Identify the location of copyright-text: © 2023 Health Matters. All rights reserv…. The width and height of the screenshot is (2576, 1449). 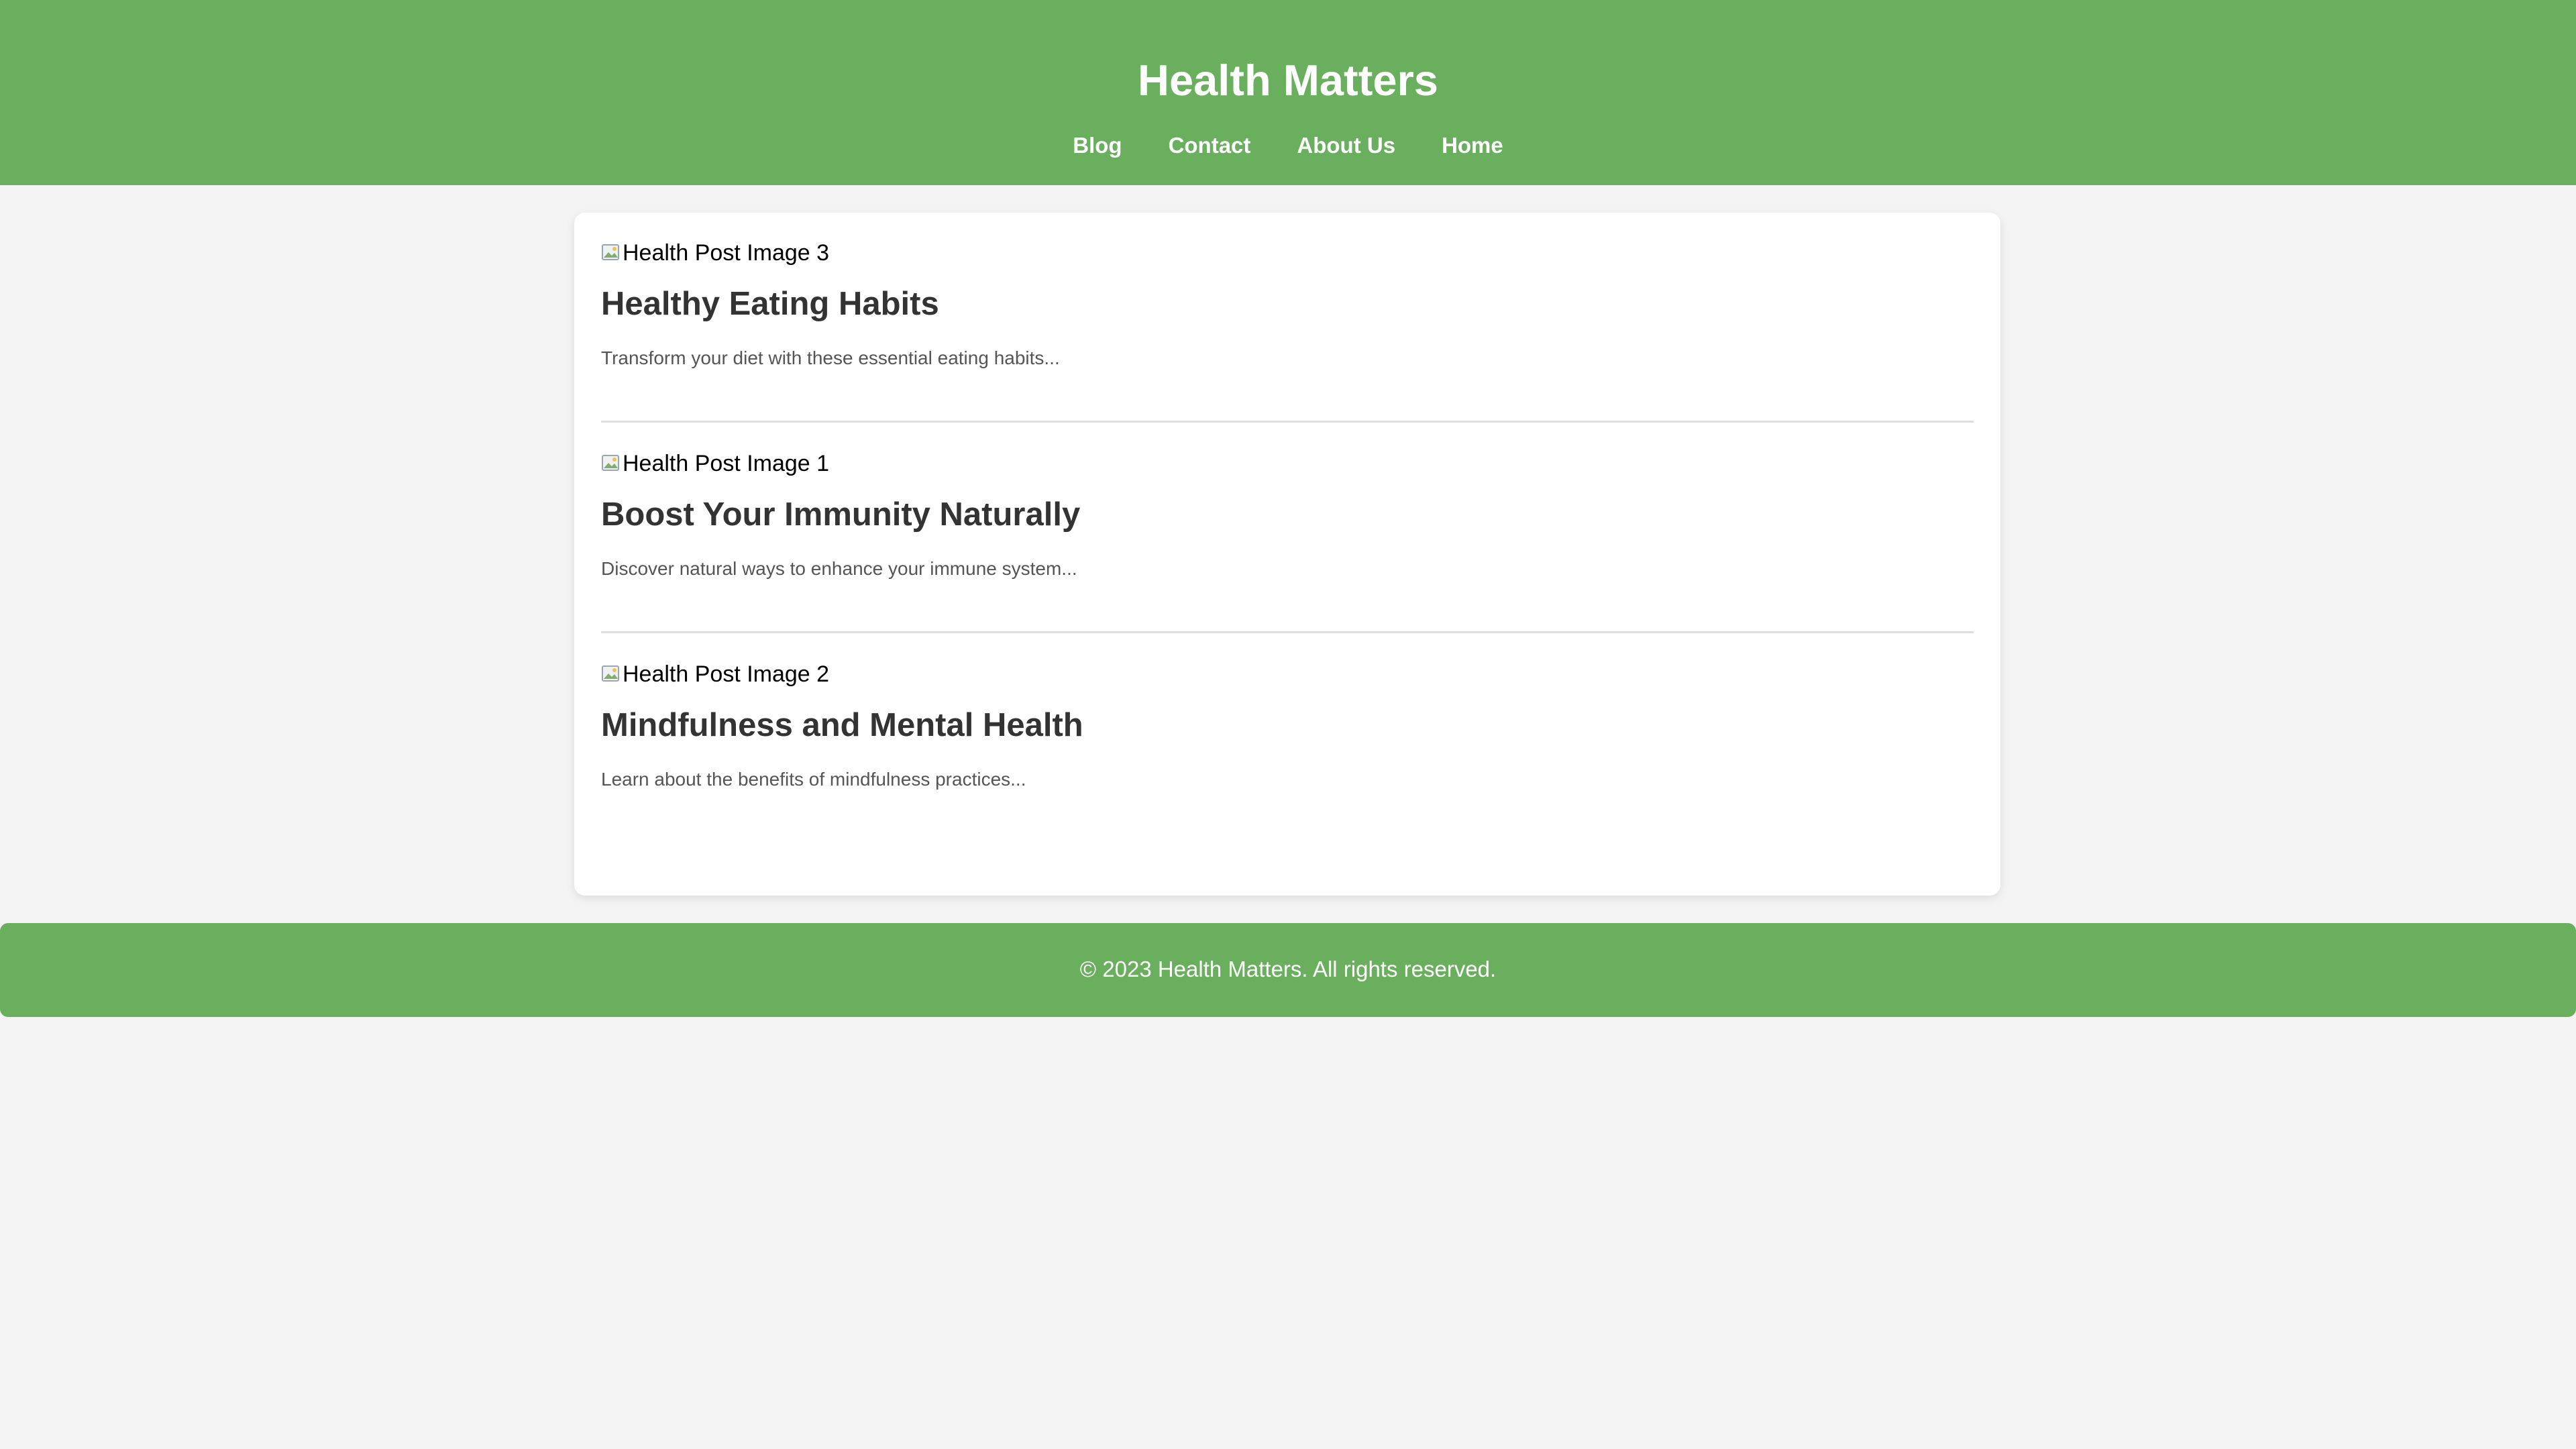
(1288, 969).